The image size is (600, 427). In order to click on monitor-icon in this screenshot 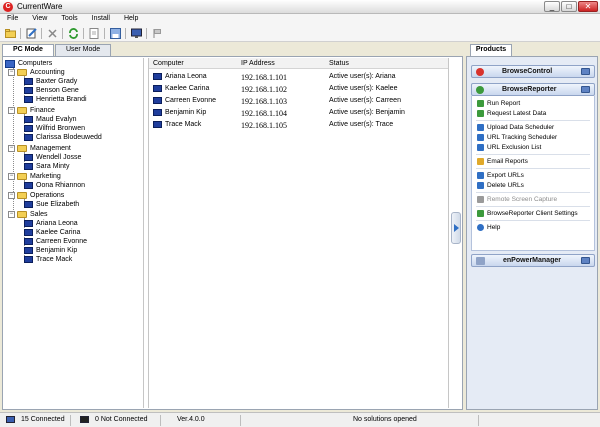, I will do `click(136, 34)`.